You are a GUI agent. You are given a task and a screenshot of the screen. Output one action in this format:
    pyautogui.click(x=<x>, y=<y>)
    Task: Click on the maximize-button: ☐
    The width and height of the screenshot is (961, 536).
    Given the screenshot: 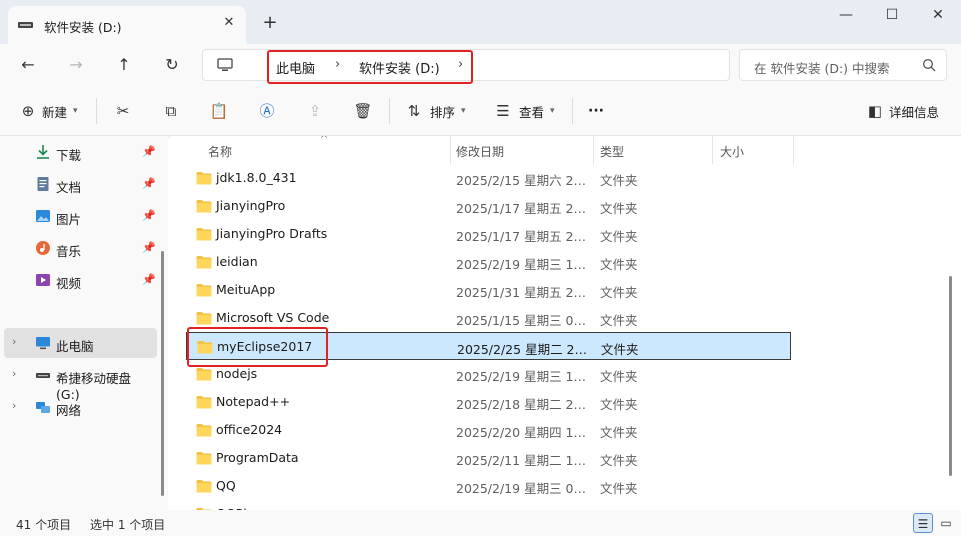 What is the action you would take?
    pyautogui.click(x=892, y=16)
    